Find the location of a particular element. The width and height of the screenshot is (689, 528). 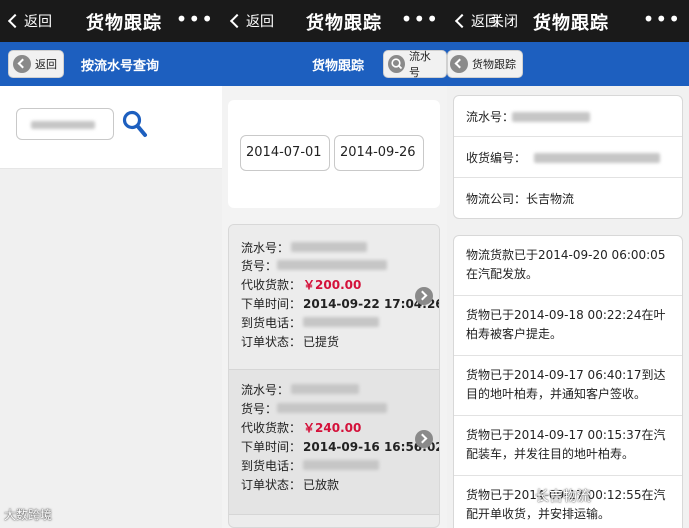

tracking-event: 物流货款已于2014-09-20 06:00:05在汽配发放。 is located at coordinates (568, 266).